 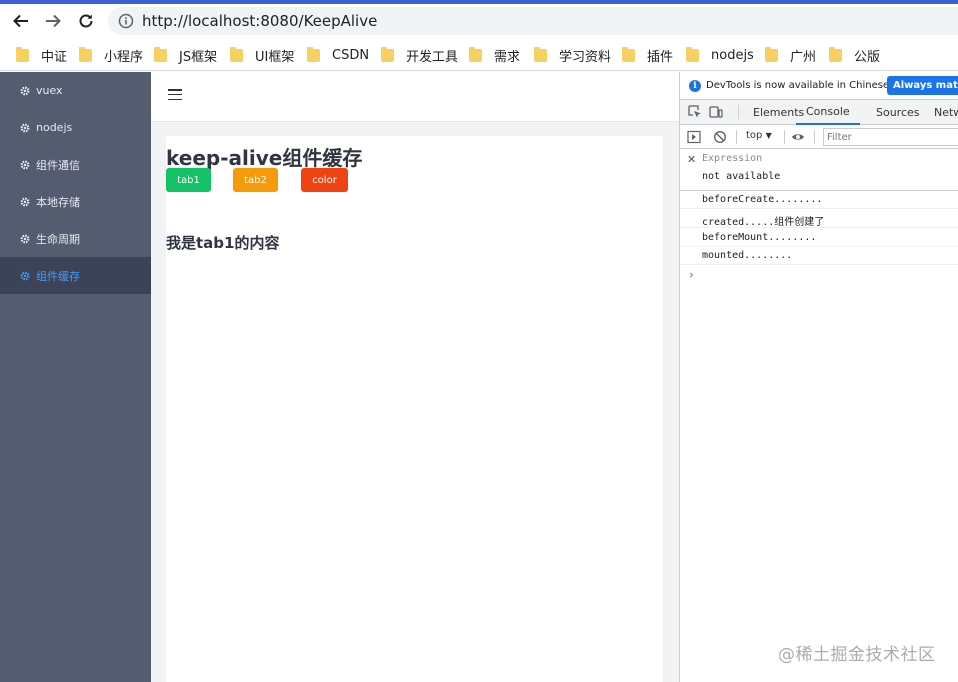 I want to click on bookmark-item: nodejs, so click(x=720, y=55).